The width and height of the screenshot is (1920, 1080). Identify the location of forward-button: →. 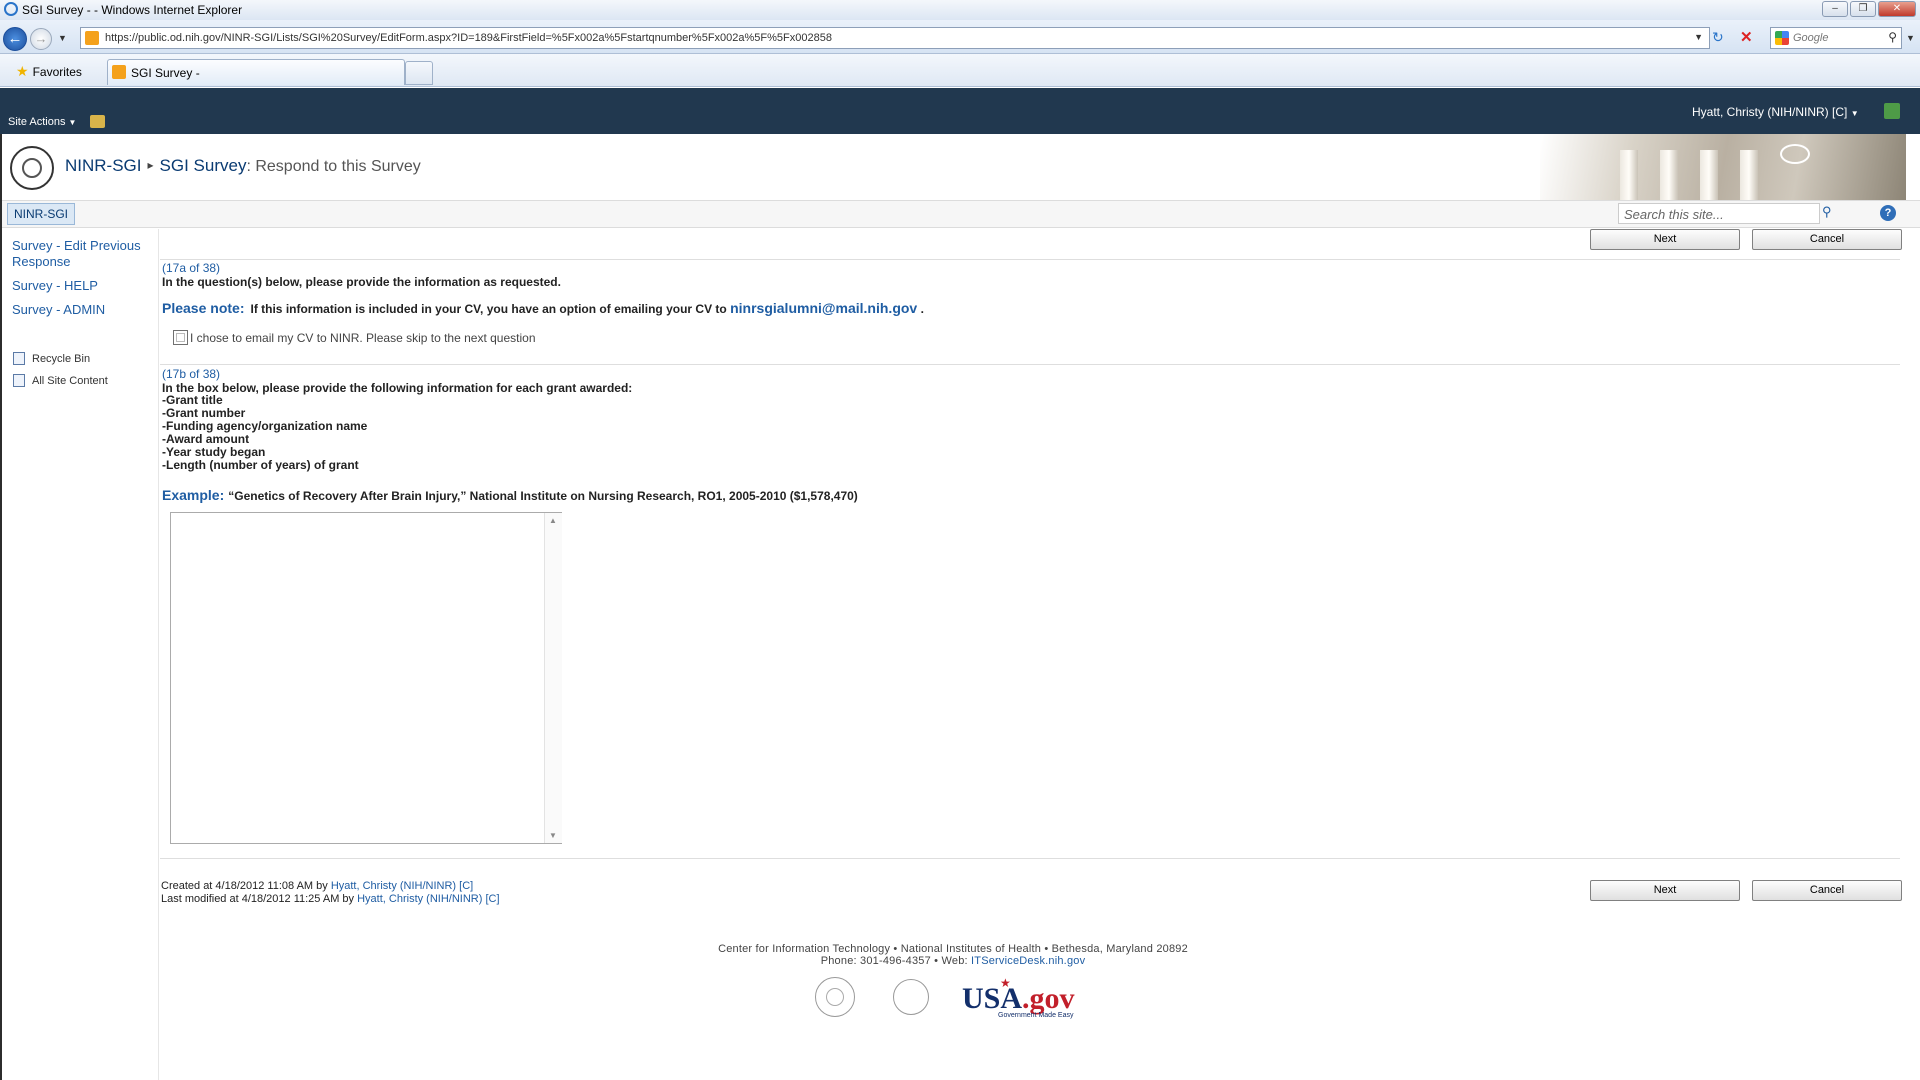
(41, 39).